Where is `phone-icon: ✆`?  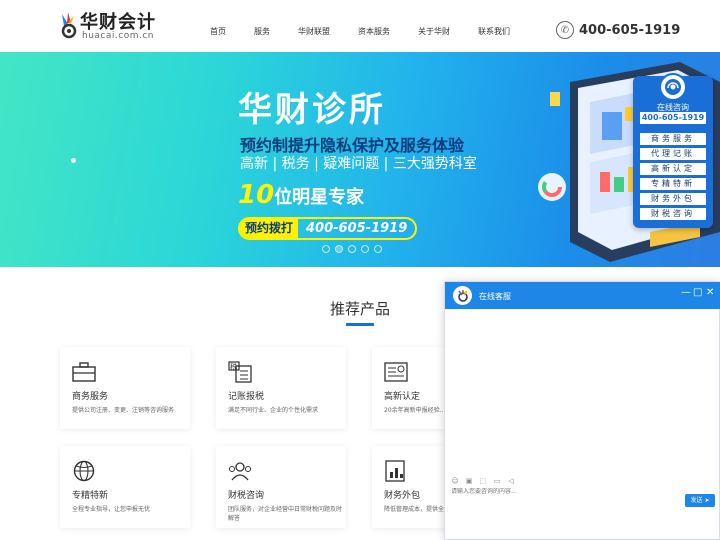 phone-icon: ✆ is located at coordinates (565, 30).